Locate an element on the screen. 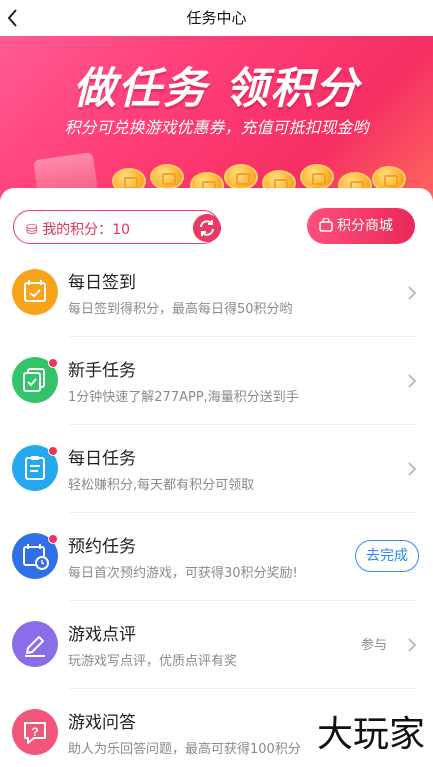 This screenshot has height=767, width=433. task-item-newbie: 新手任务 1分钟快速了解277APP,海量积分送到手 is located at coordinates (216, 381).